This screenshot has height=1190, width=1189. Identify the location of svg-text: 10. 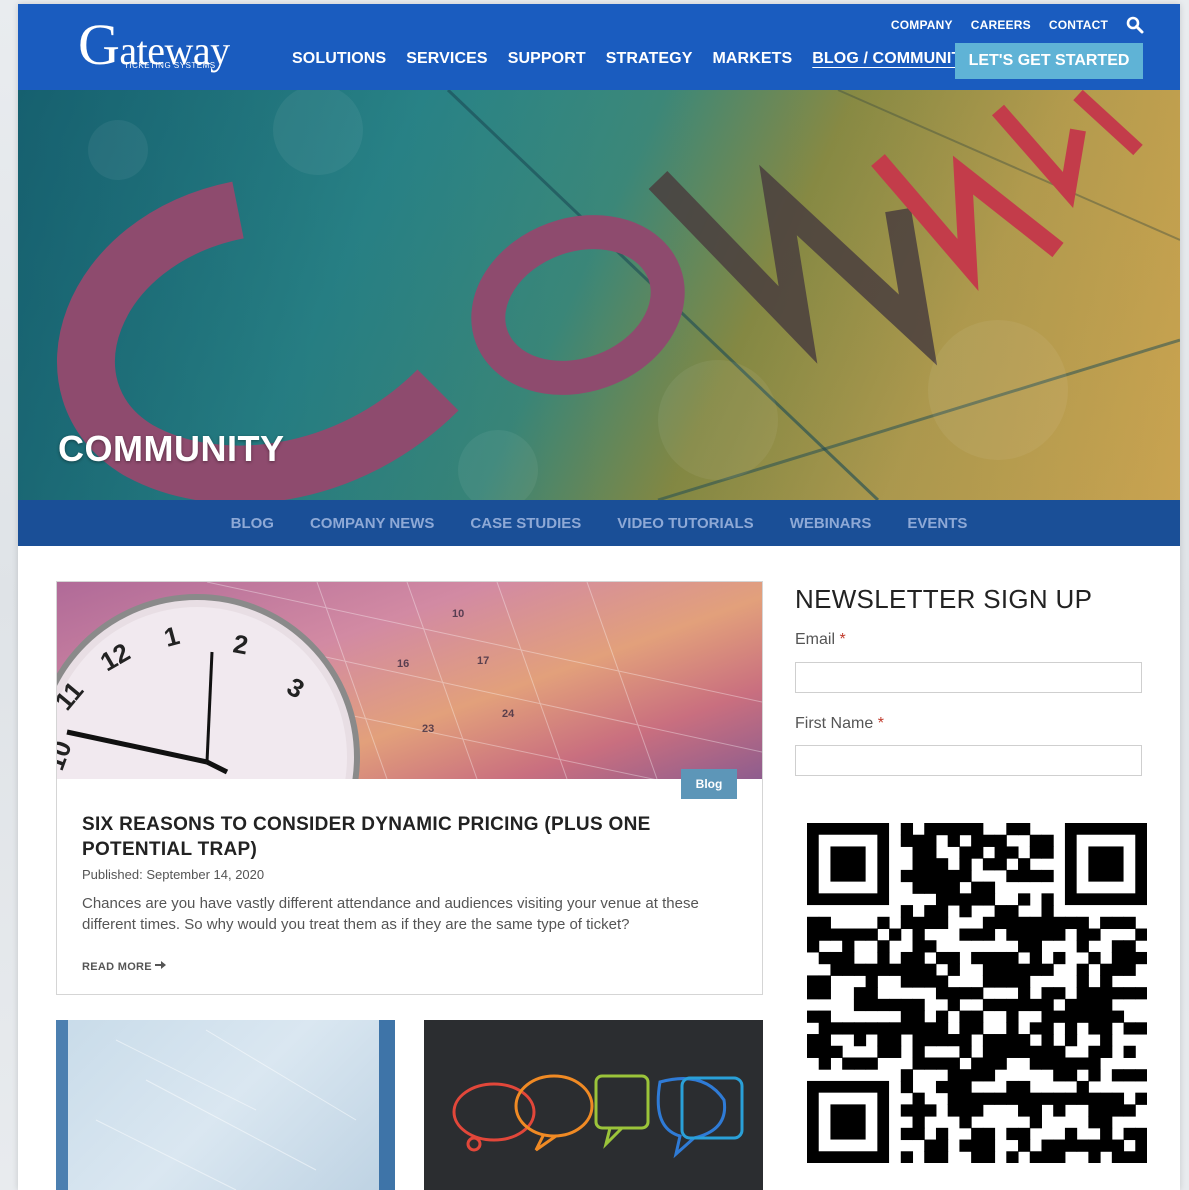
(458, 614).